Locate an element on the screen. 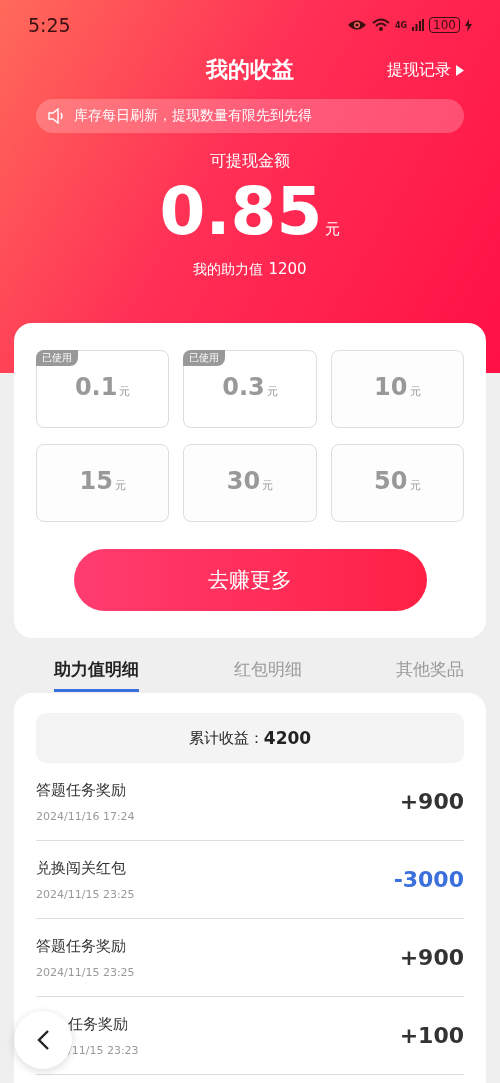 The image size is (500, 1083). charging-icon is located at coordinates (468, 25).